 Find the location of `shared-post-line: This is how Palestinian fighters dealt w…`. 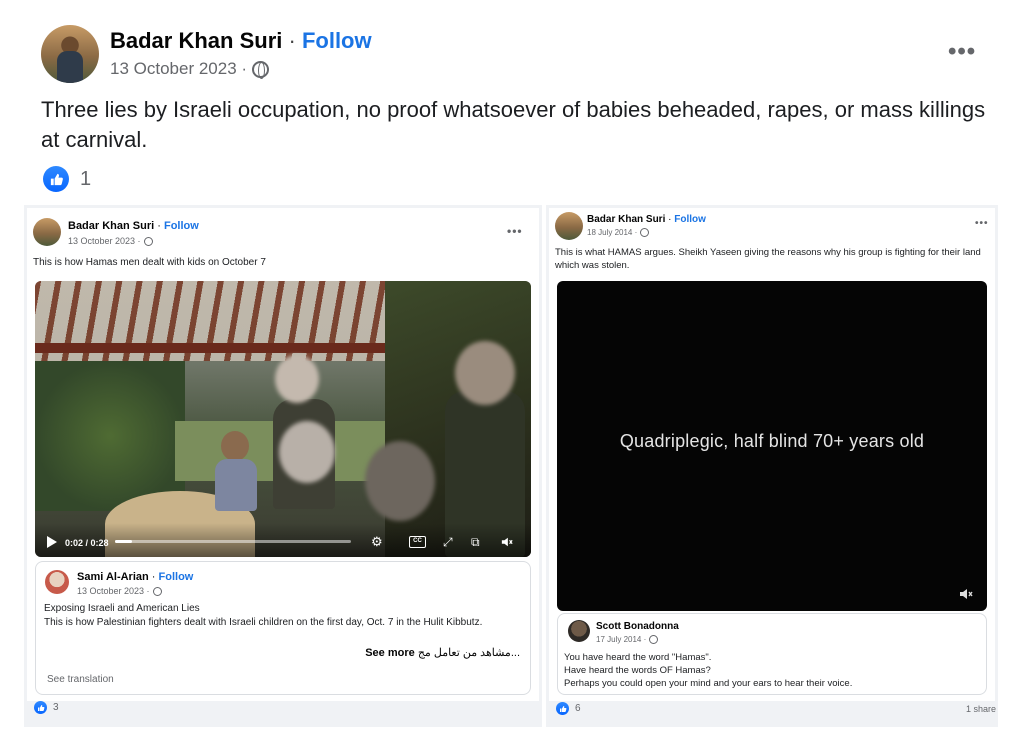

shared-post-line: This is how Palestinian fighters dealt w… is located at coordinates (263, 622).